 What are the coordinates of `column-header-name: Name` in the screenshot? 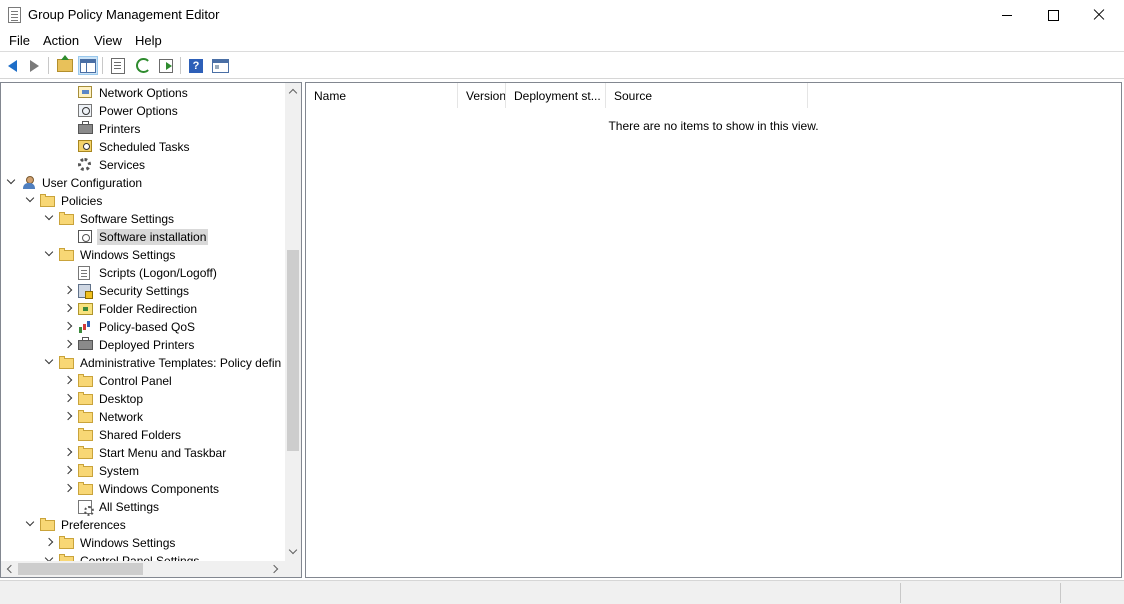 It's located at (382, 95).